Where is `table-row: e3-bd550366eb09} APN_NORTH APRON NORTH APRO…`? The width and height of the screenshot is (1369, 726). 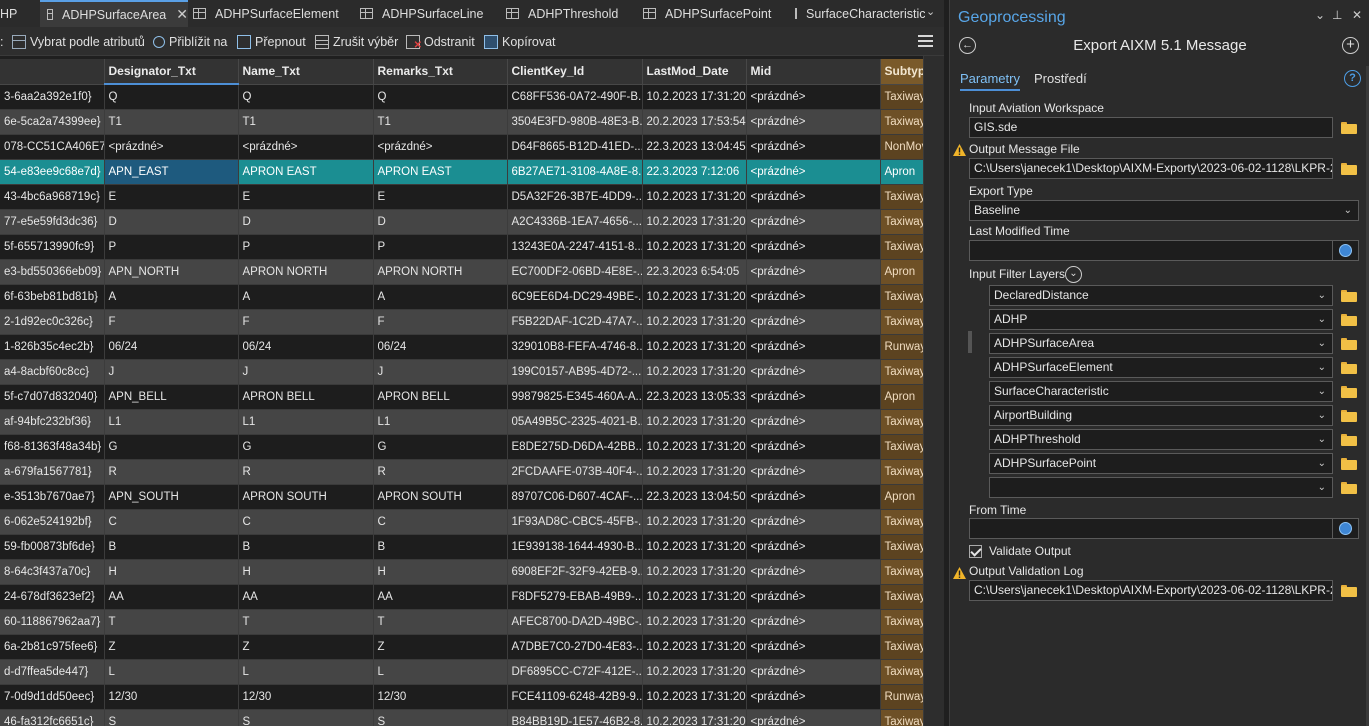
table-row: e3-bd550366eb09} APN_NORTH APRON NORTH APRO… is located at coordinates (461, 272).